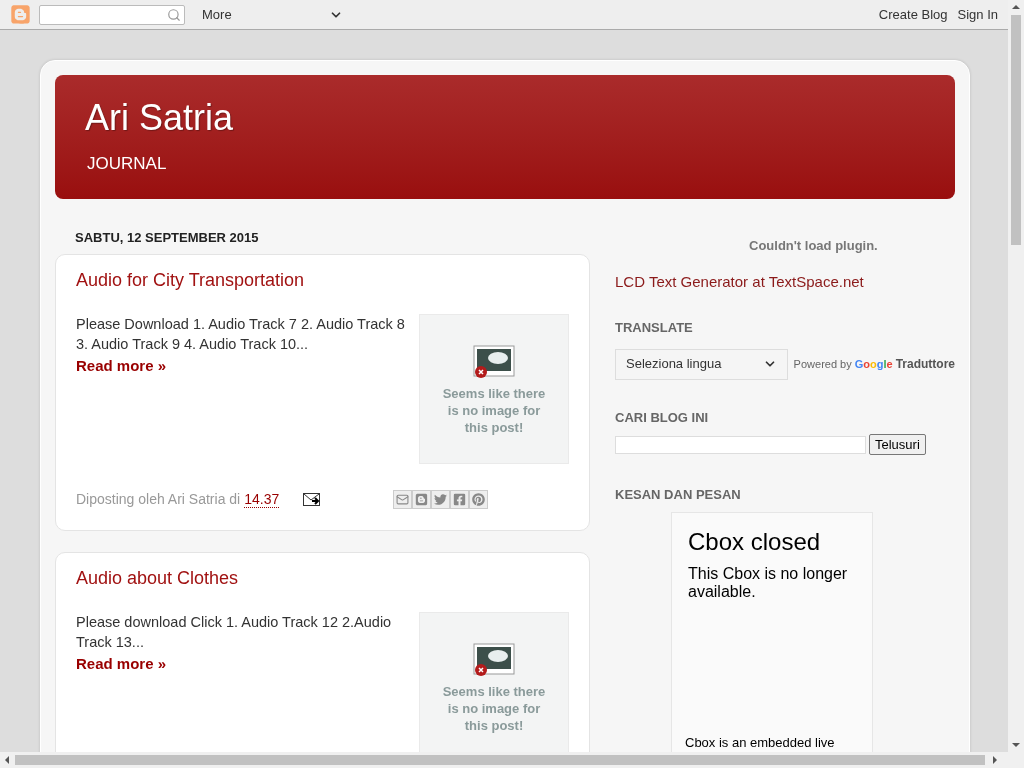  What do you see at coordinates (7, 760) in the screenshot?
I see `scroll-left-arrow-icon` at bounding box center [7, 760].